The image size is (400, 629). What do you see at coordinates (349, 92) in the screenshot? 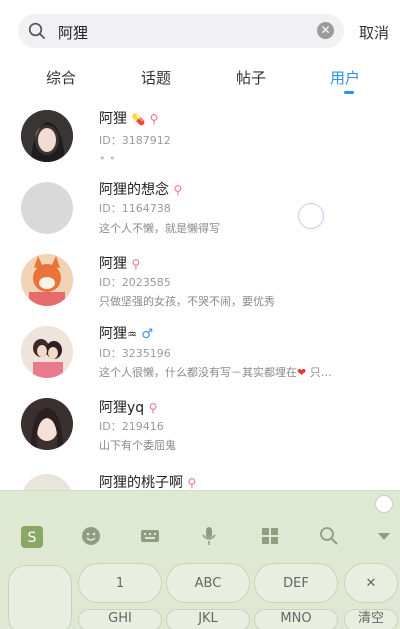
I see `active-tab-indicator` at bounding box center [349, 92].